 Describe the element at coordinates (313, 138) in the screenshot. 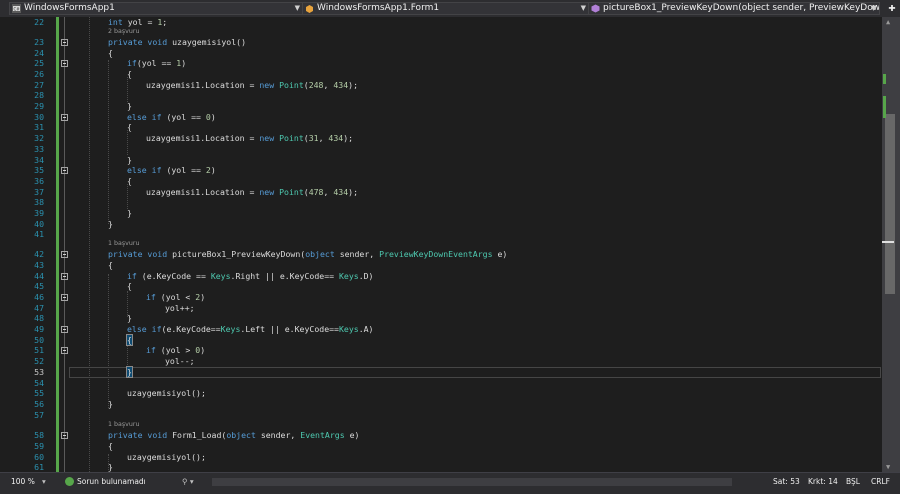

I see `code-token: 31` at that location.